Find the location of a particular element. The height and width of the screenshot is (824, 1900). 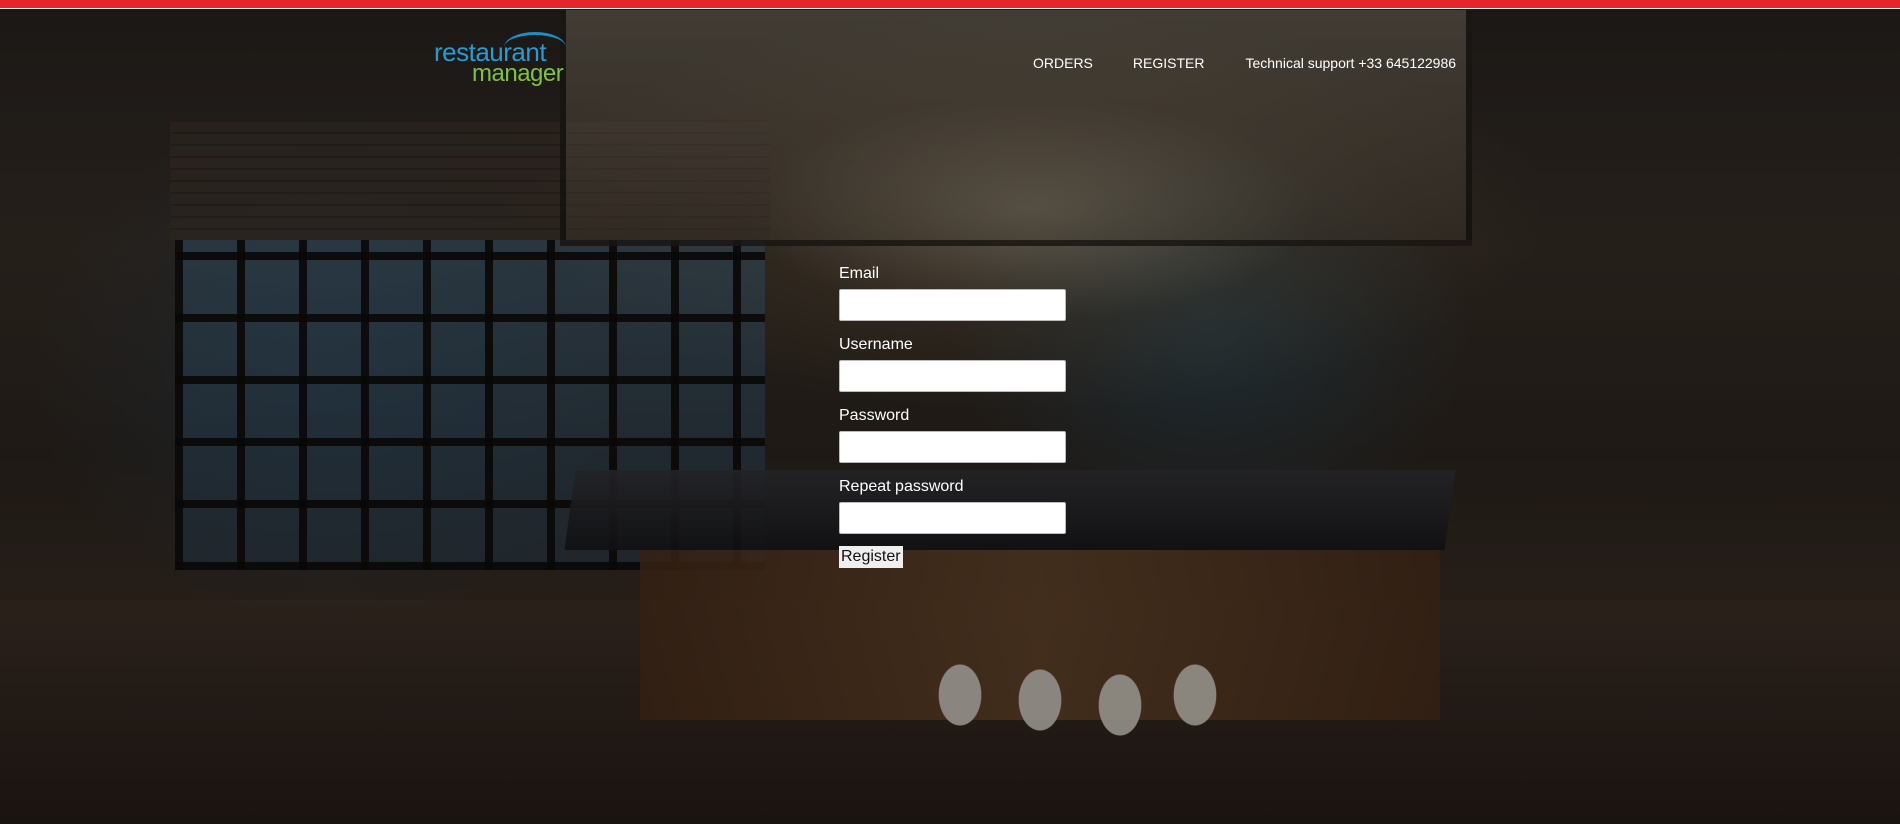

username-label: Username is located at coordinates (876, 344).